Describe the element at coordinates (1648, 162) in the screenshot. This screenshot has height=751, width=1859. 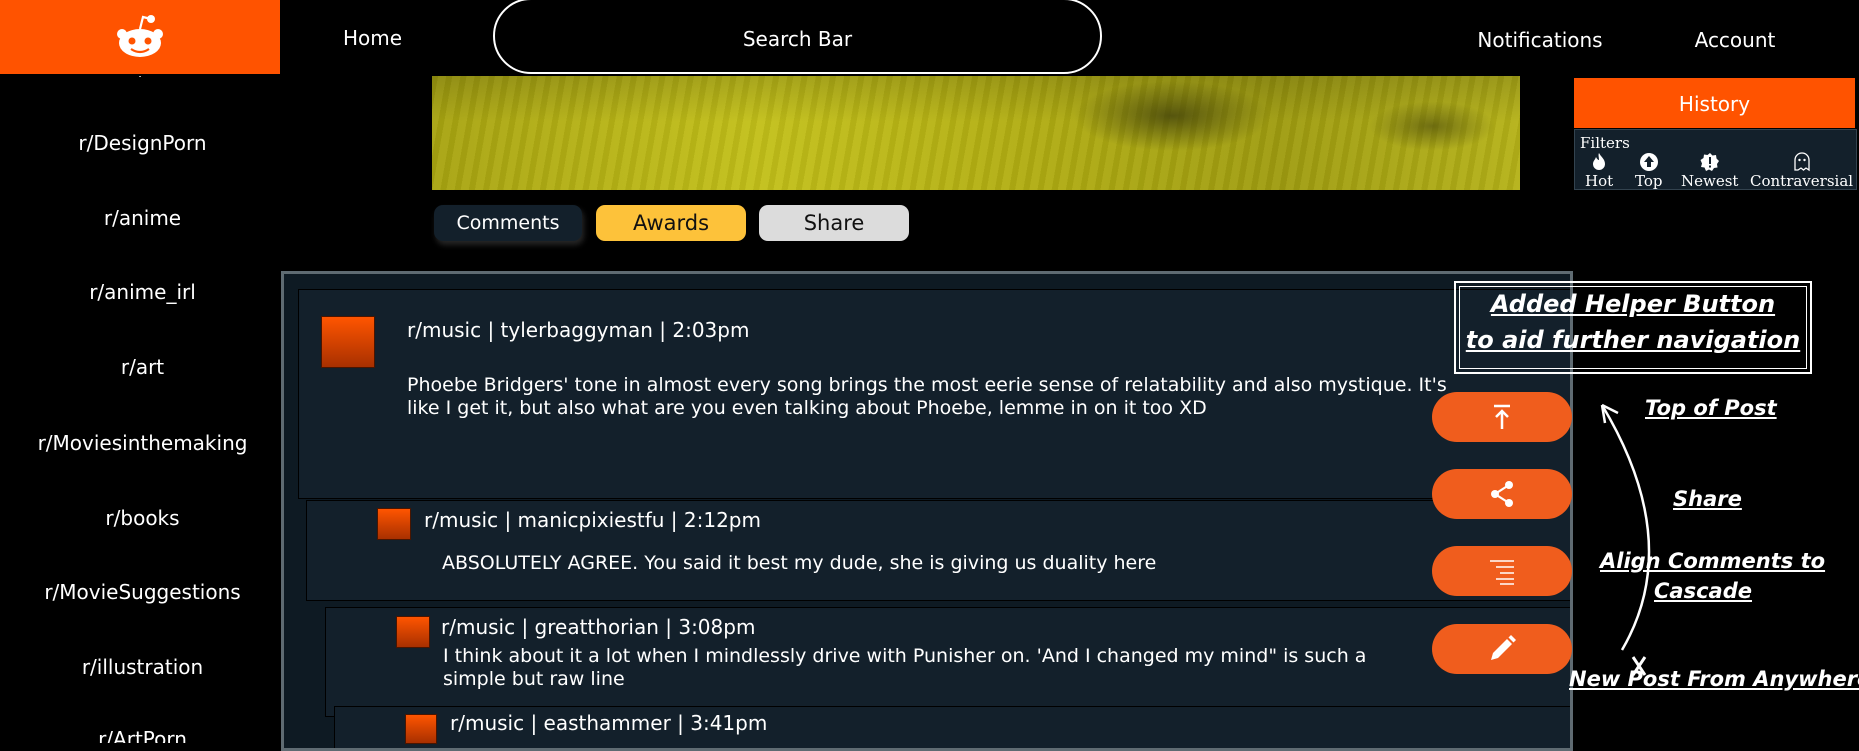
I see `up-arrow-icon` at that location.